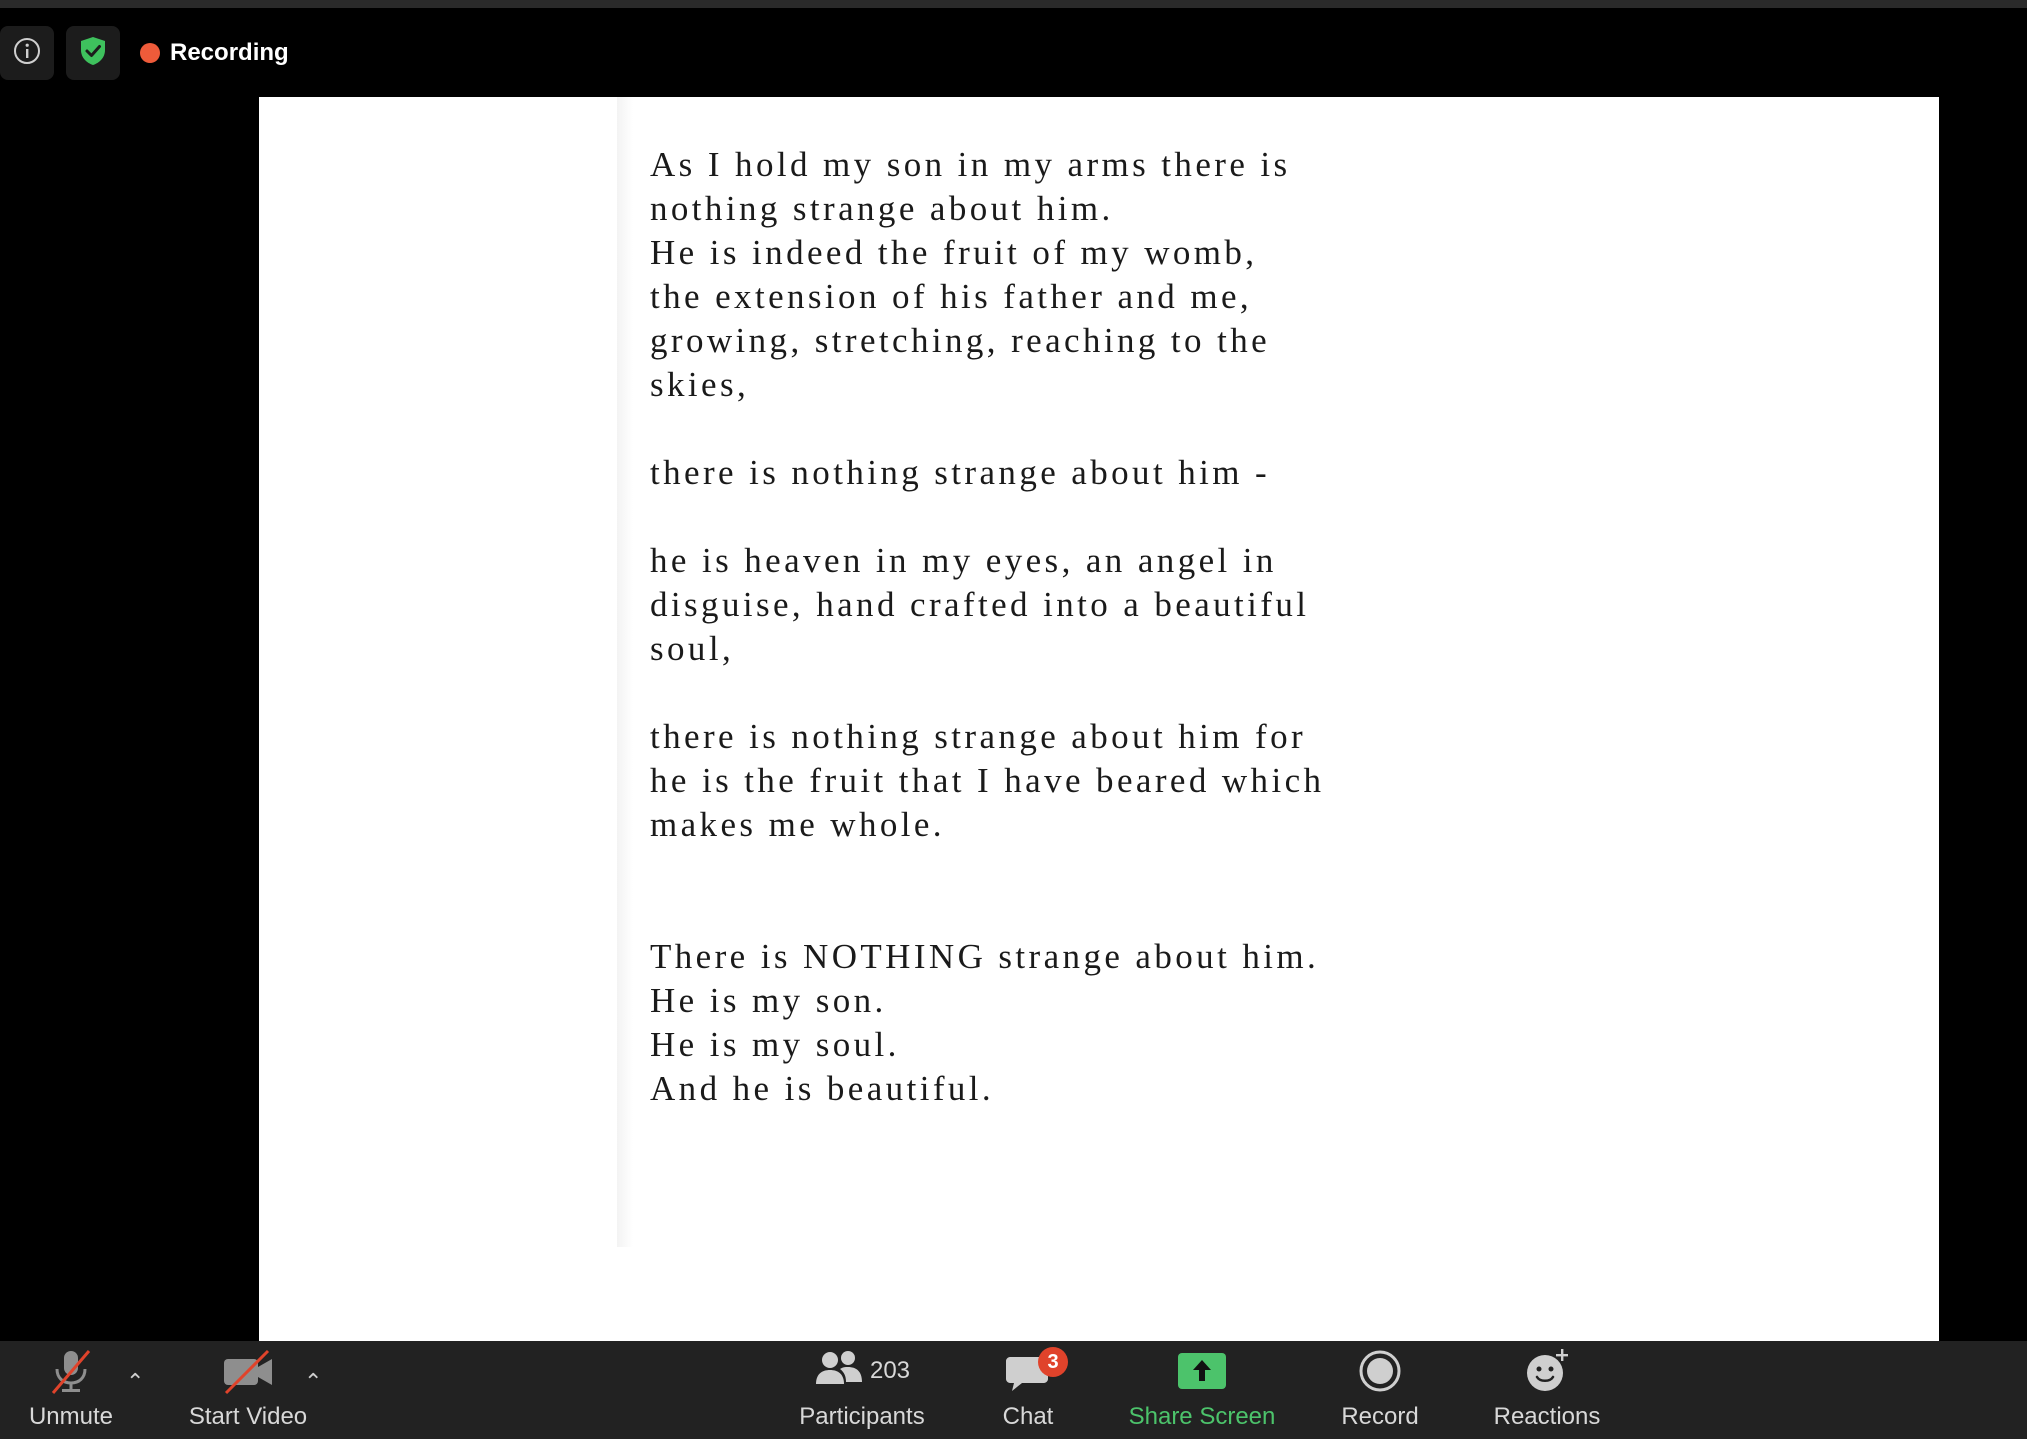  What do you see at coordinates (960, 340) in the screenshot?
I see `poem-line: growing, stretching, reaching to the` at bounding box center [960, 340].